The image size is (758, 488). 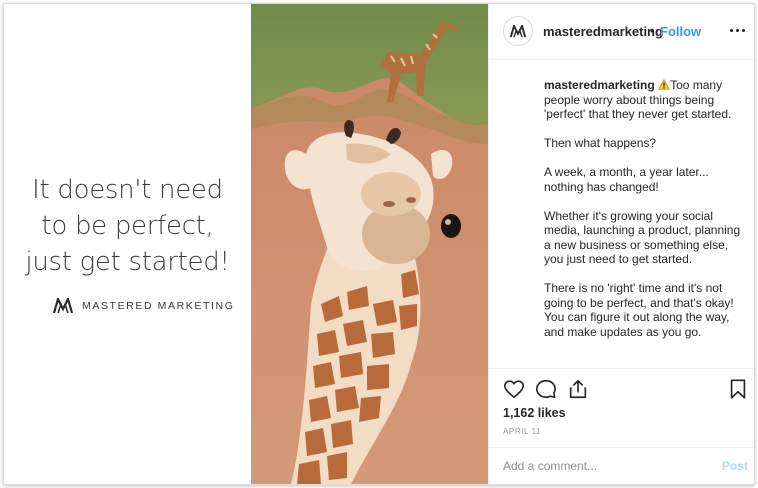 What do you see at coordinates (127, 262) in the screenshot?
I see `quote-line-3: just get started!` at bounding box center [127, 262].